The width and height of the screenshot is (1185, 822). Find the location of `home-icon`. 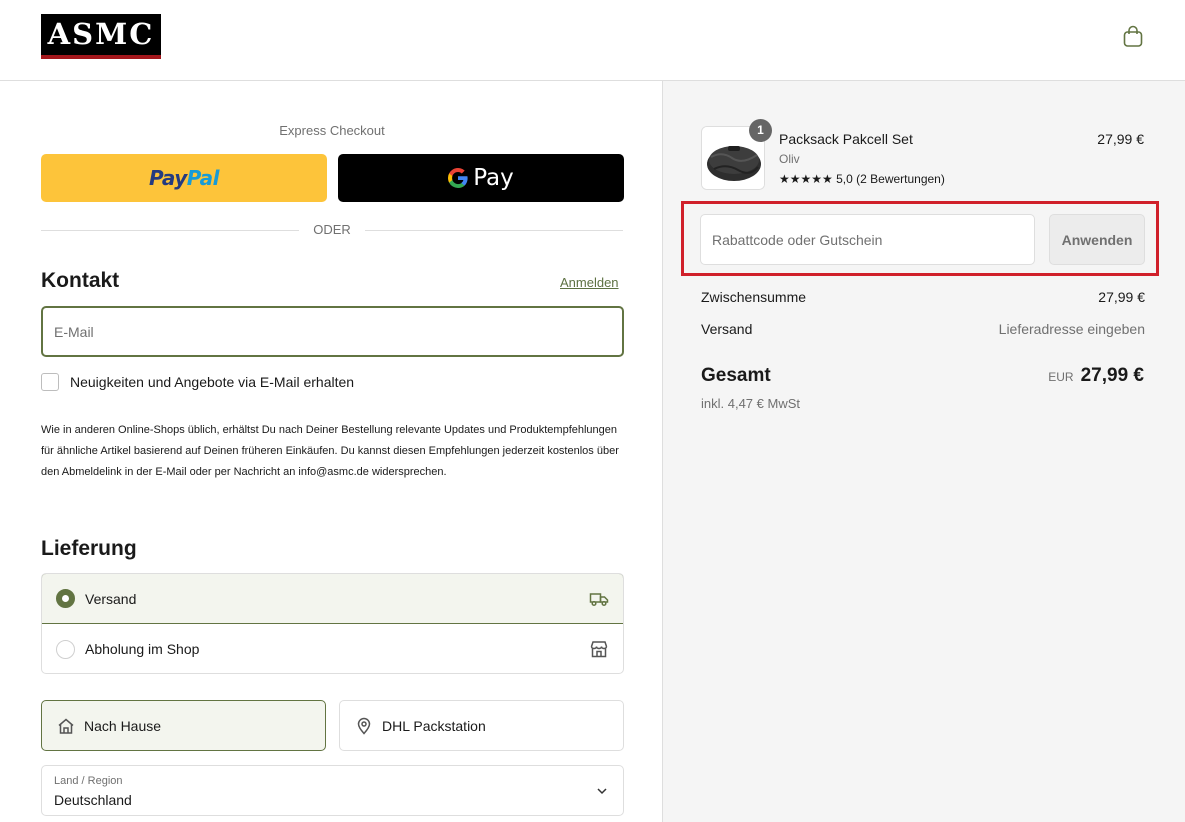

home-icon is located at coordinates (66, 726).